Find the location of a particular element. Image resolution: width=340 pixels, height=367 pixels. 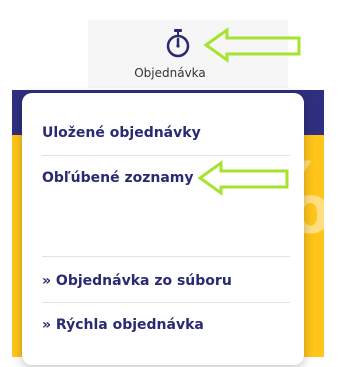

menu-item-order-from-file: » Objednávka zo súboru is located at coordinates (166, 281).